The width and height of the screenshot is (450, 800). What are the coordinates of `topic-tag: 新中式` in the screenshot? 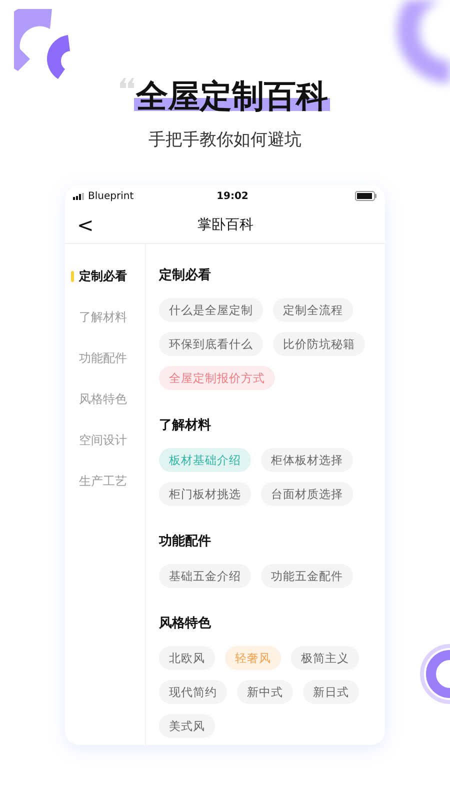 It's located at (265, 692).